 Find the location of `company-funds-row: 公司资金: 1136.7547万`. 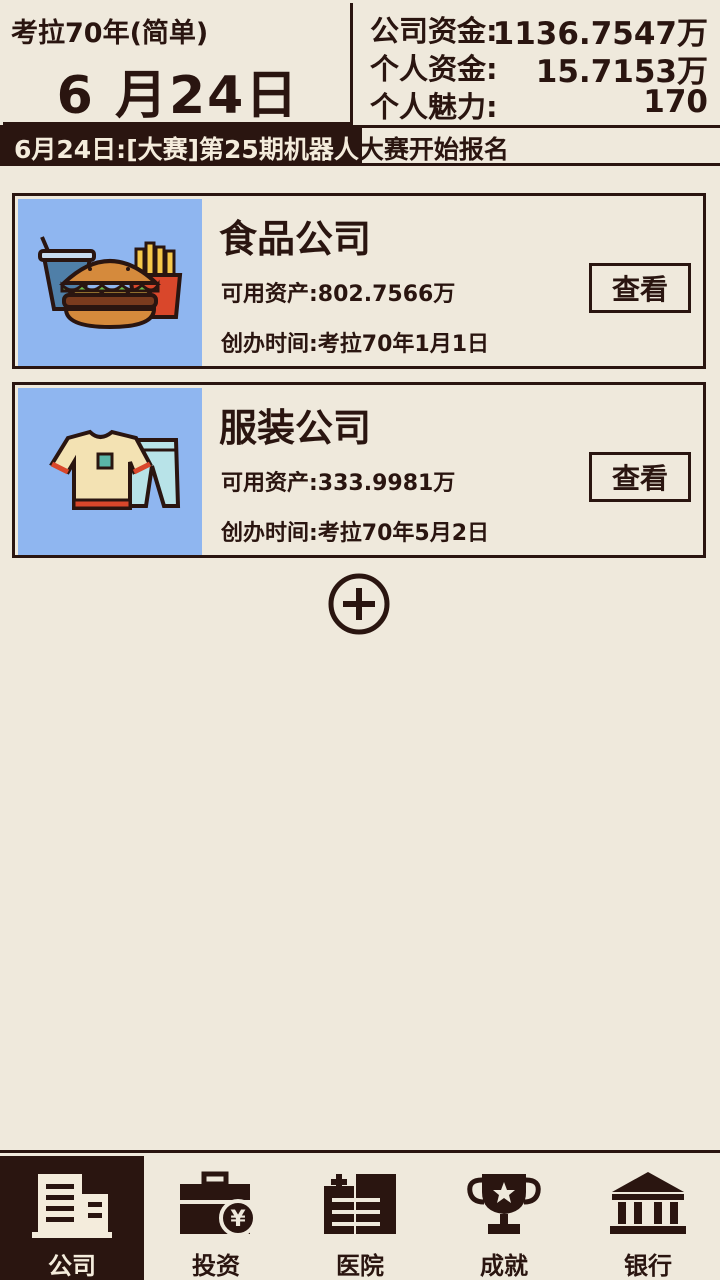

company-funds-row: 公司资金: 1136.7547万 is located at coordinates (539, 30).